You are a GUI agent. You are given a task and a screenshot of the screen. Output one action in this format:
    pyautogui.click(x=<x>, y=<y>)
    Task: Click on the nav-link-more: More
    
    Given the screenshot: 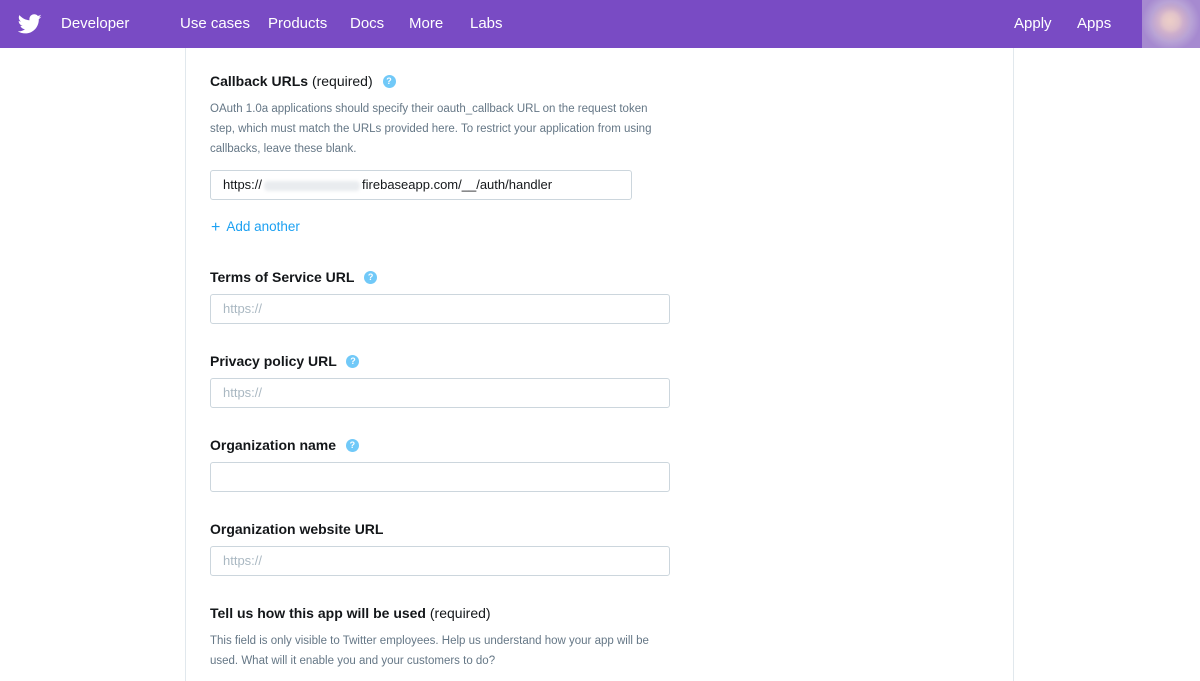 What is the action you would take?
    pyautogui.click(x=426, y=24)
    